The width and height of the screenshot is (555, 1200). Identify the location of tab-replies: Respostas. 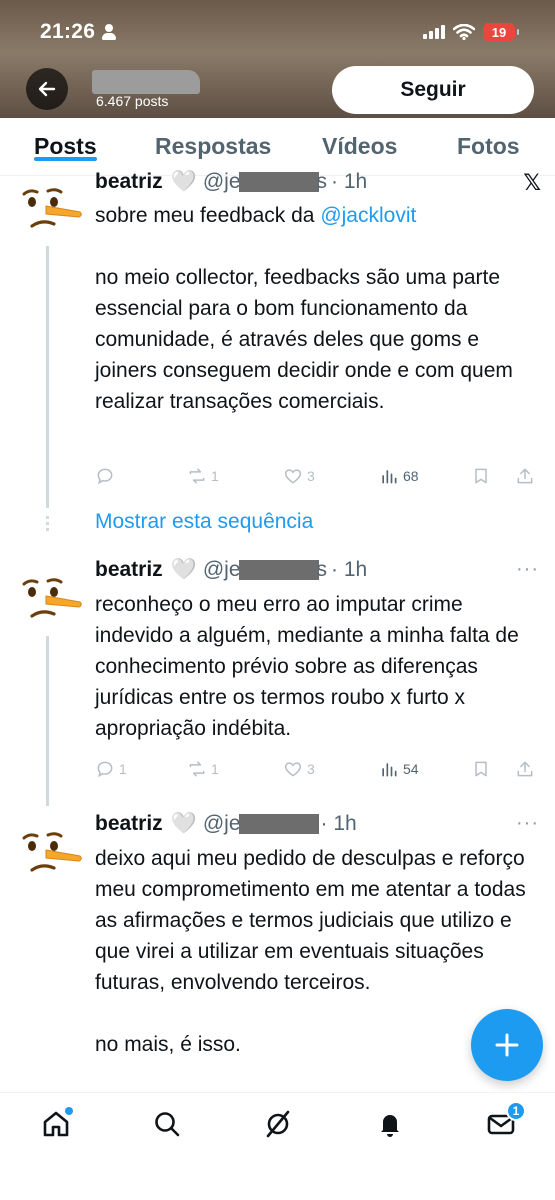
(213, 139).